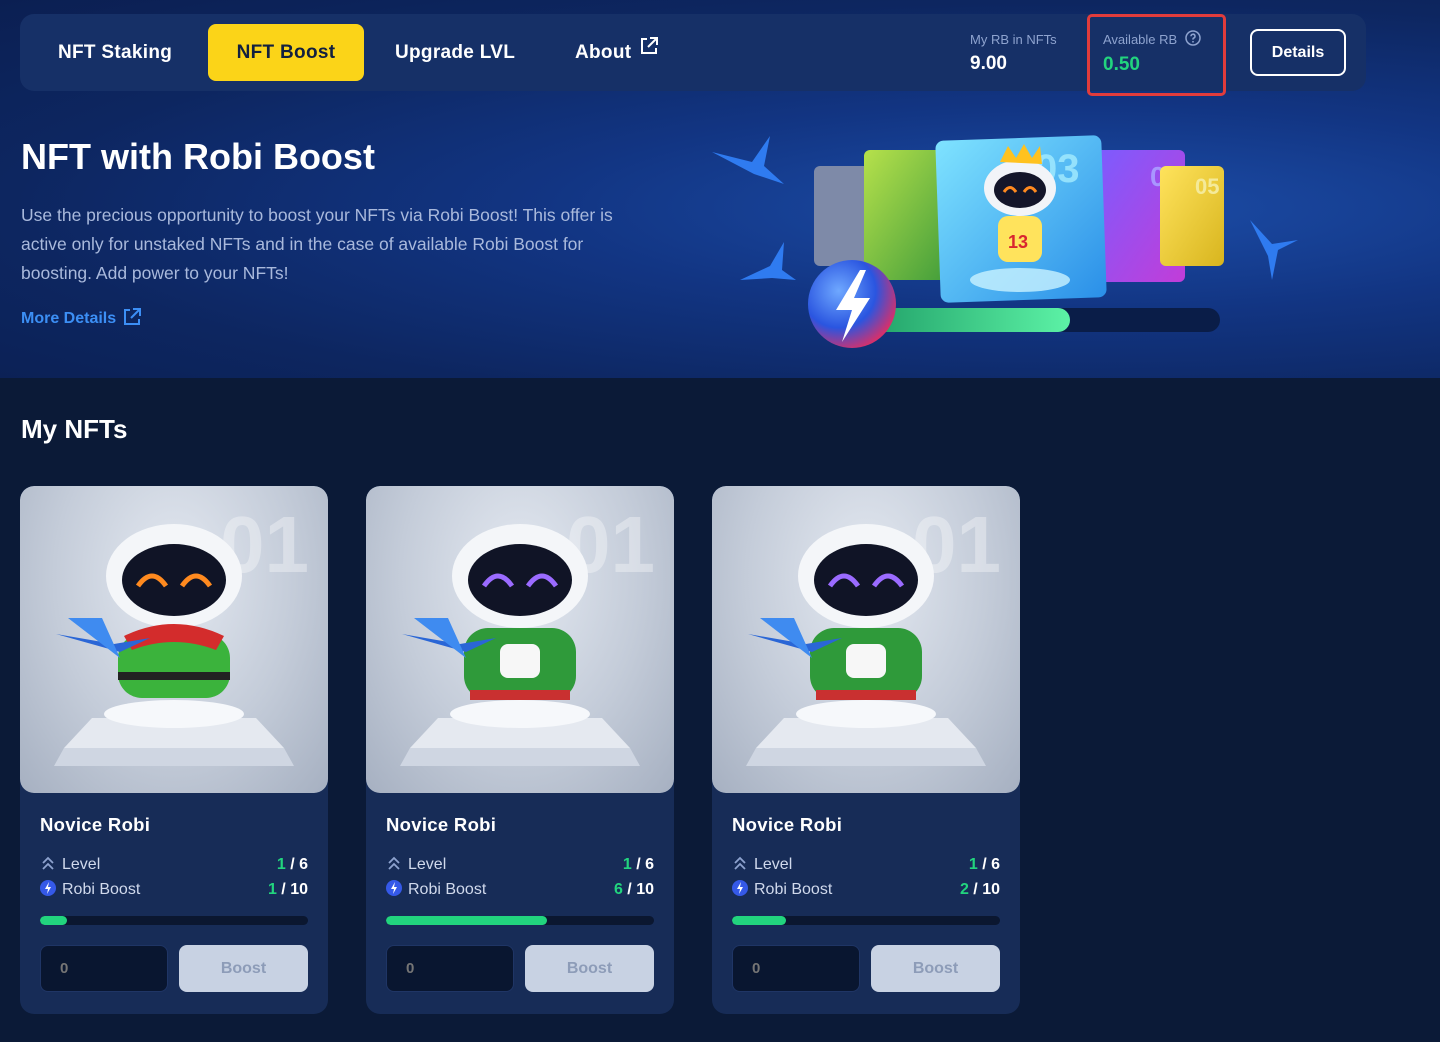 The width and height of the screenshot is (1440, 1042). What do you see at coordinates (1298, 52) in the screenshot?
I see `details-button: Details` at bounding box center [1298, 52].